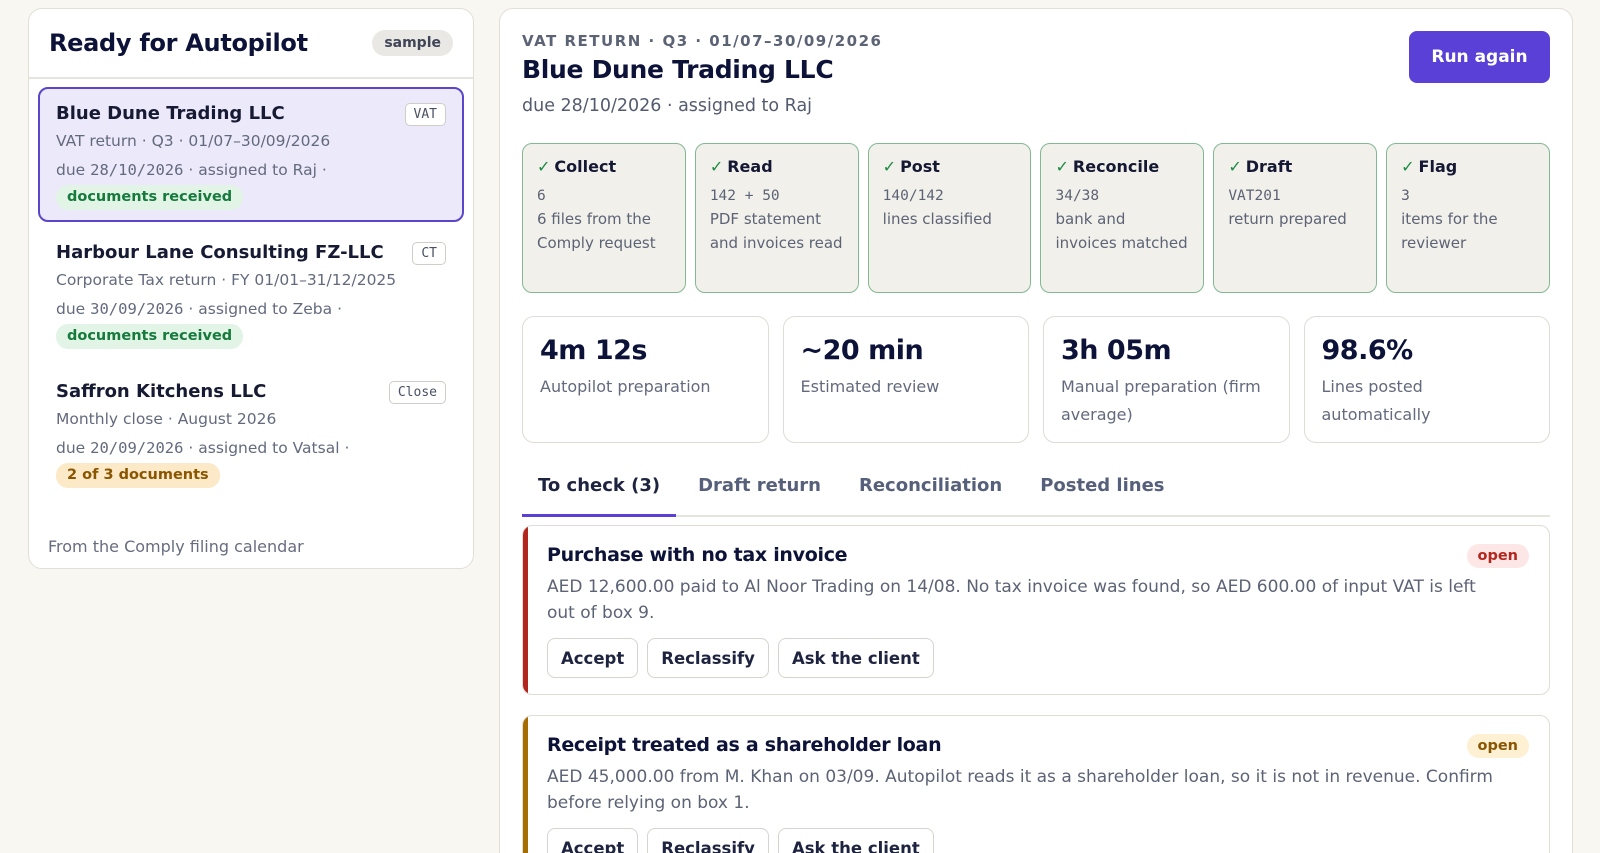 Image resolution: width=1600 pixels, height=853 pixels. Describe the element at coordinates (920, 166) in the screenshot. I see `step-title-text: Post` at that location.